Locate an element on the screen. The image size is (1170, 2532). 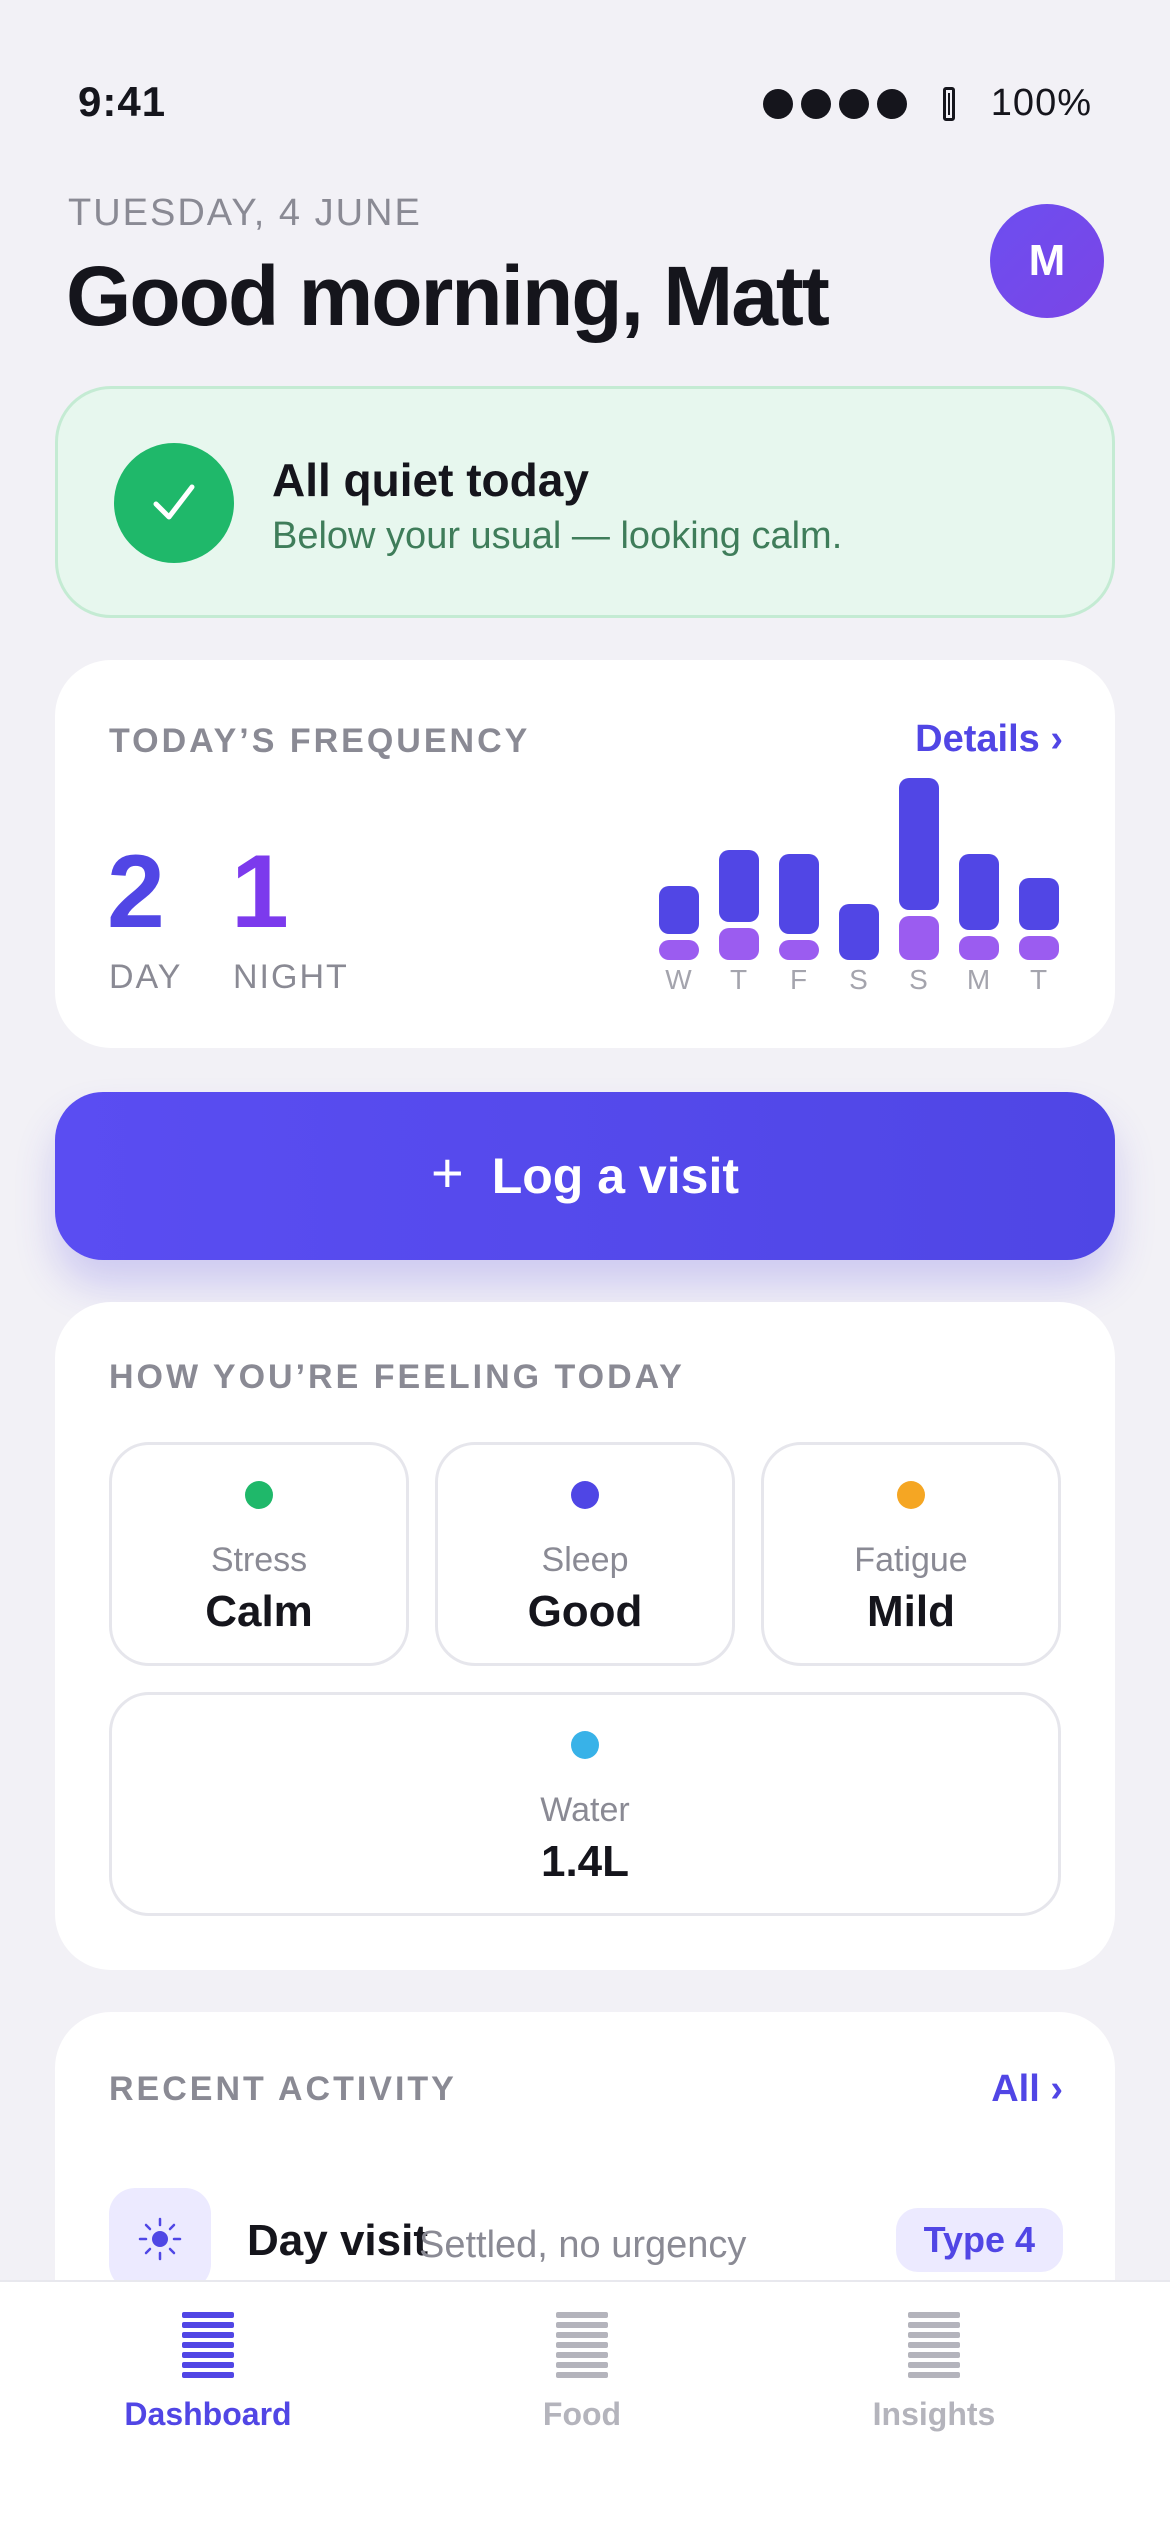
battery-percentage: 100% is located at coordinates (1041, 103).